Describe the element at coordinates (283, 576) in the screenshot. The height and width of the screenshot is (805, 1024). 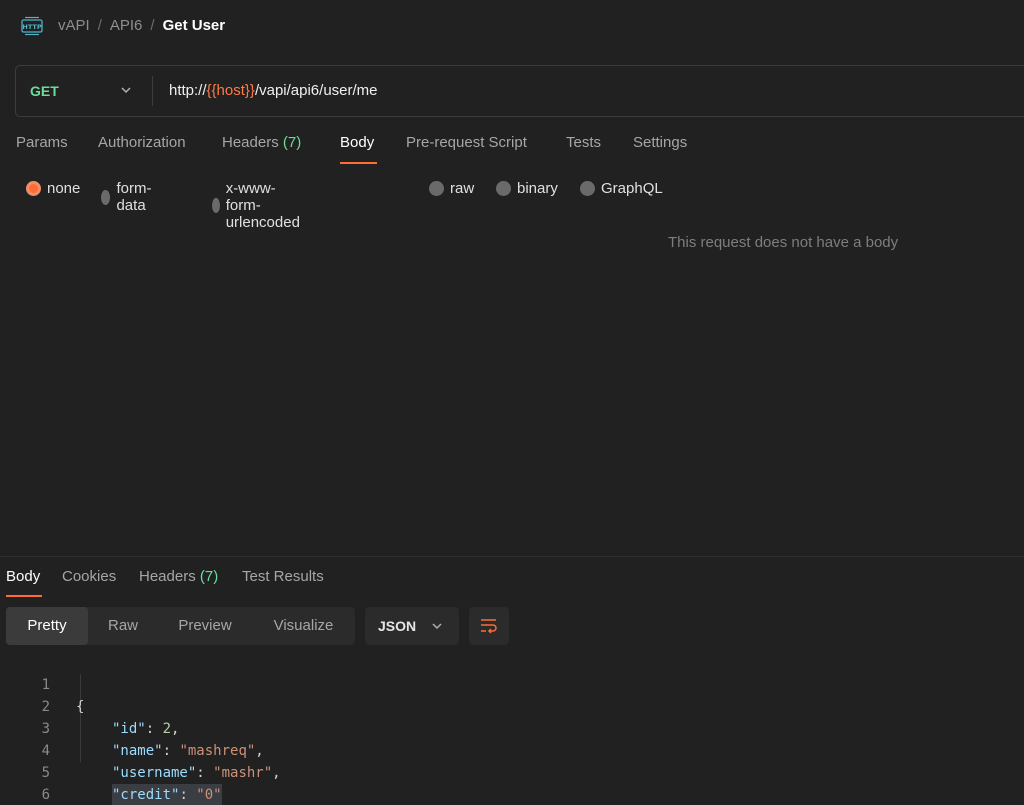
I see `response-tab-test-results: Test Results` at that location.